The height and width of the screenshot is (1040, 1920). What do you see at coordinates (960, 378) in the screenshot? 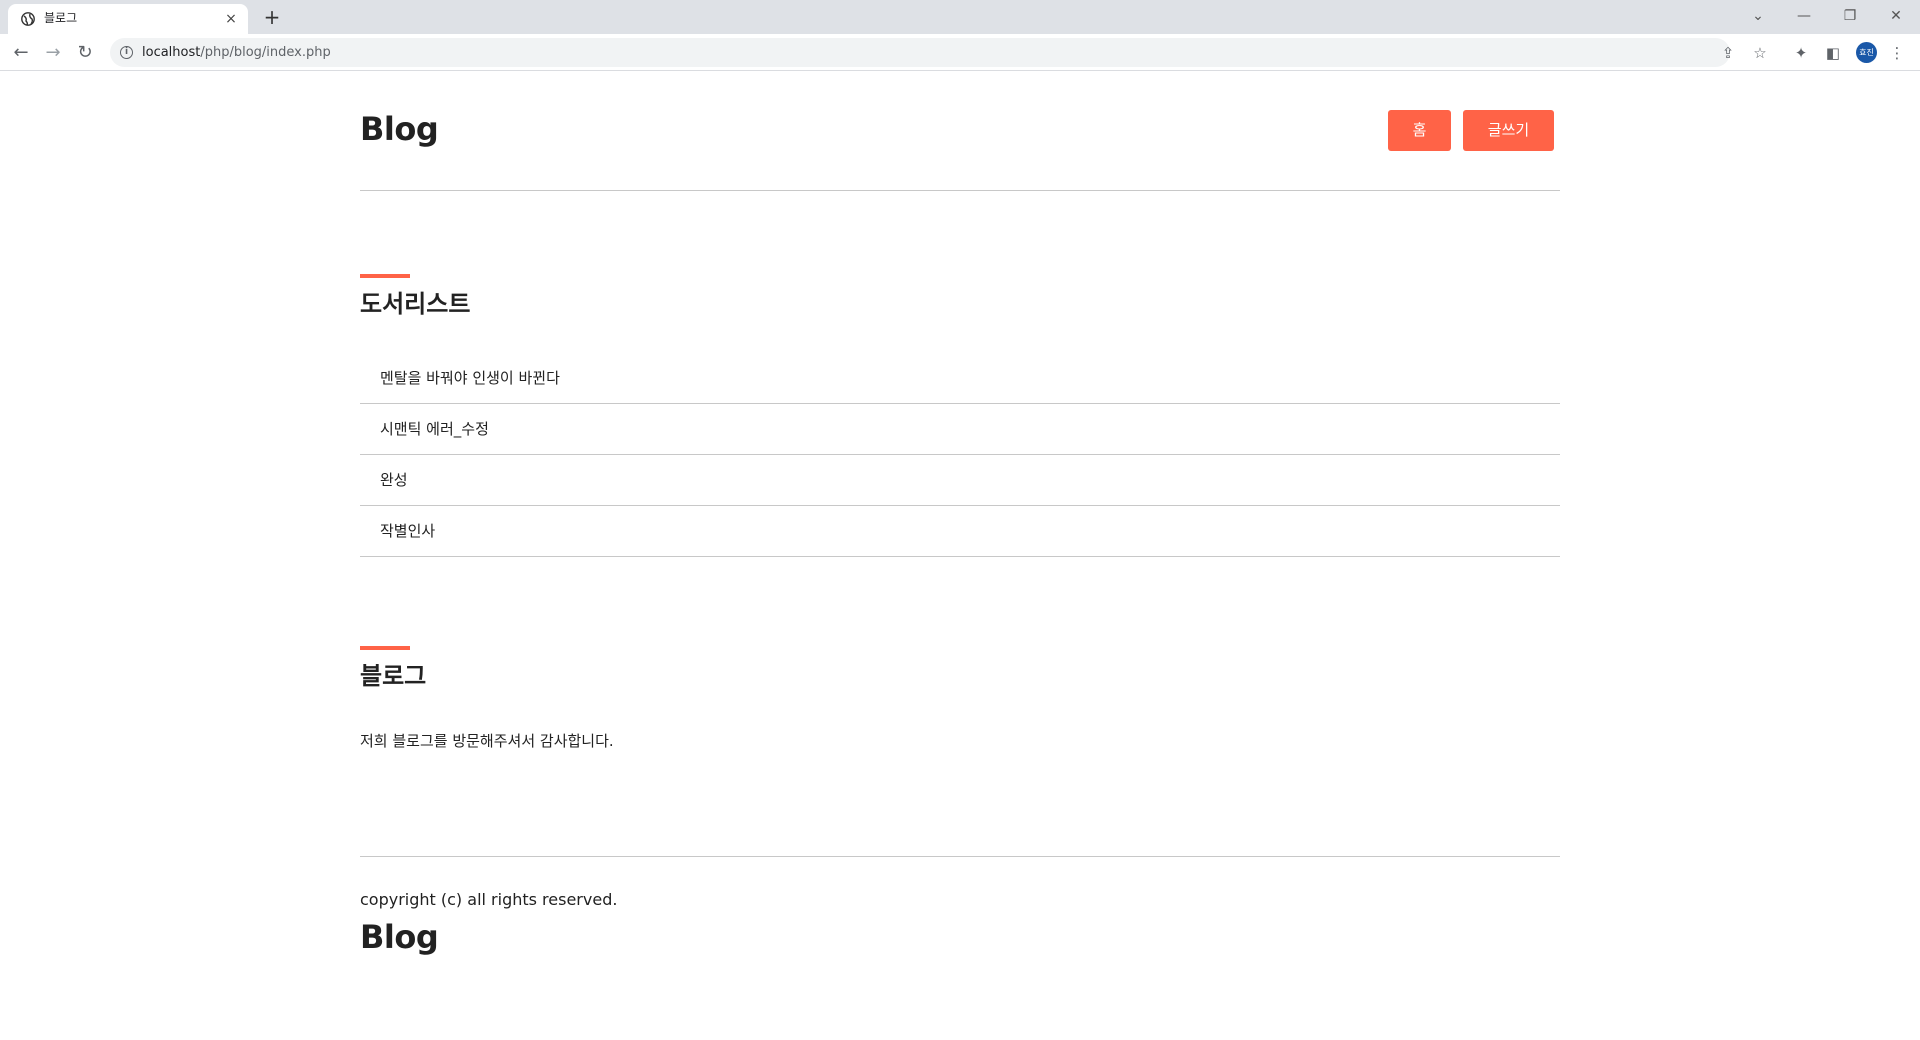
I see `list-item: 멘탈을 바꿔야 인생이 바뀐다` at bounding box center [960, 378].